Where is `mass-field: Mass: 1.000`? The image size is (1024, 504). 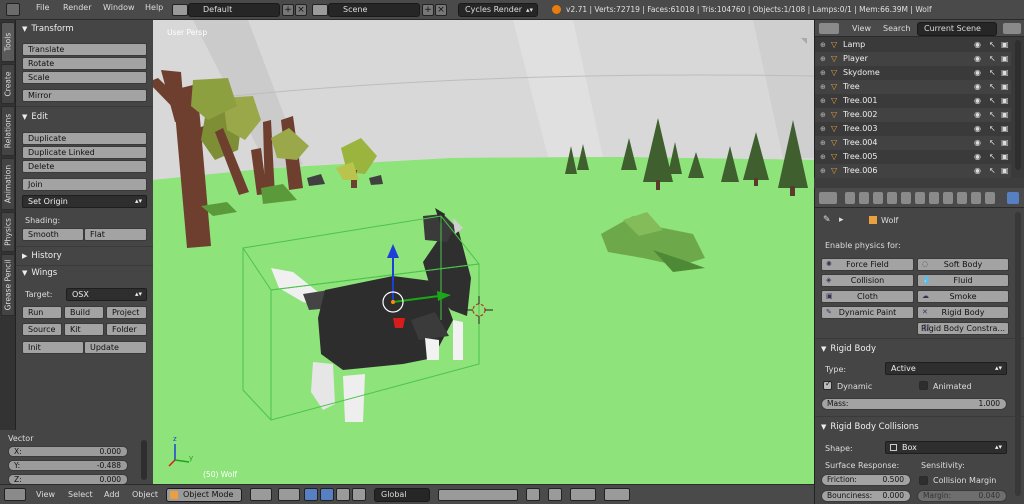
mass-field: Mass: 1.000 is located at coordinates (914, 404).